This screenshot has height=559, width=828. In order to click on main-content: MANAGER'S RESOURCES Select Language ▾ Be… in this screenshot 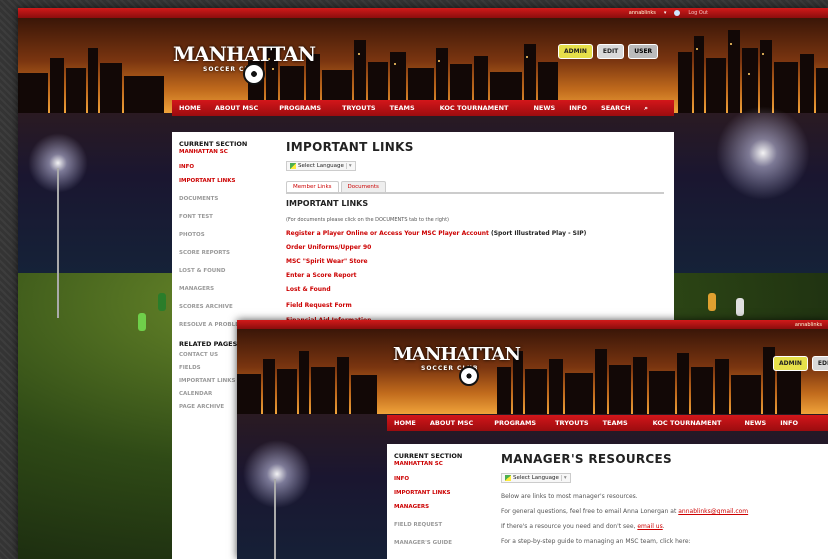, I will do `click(659, 498)`.